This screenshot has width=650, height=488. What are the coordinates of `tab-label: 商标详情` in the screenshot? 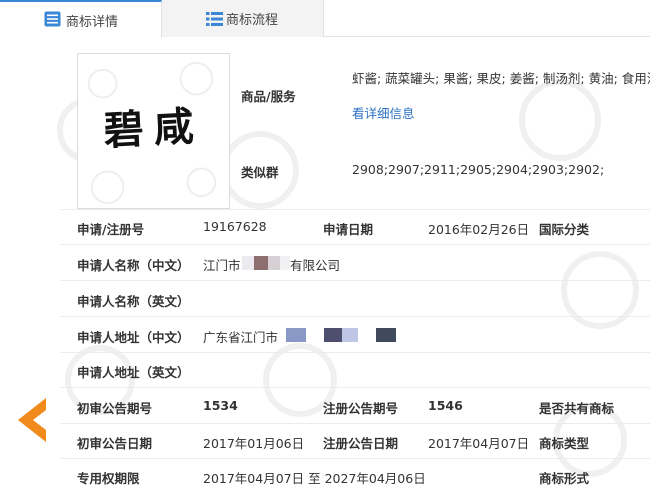 It's located at (92, 22).